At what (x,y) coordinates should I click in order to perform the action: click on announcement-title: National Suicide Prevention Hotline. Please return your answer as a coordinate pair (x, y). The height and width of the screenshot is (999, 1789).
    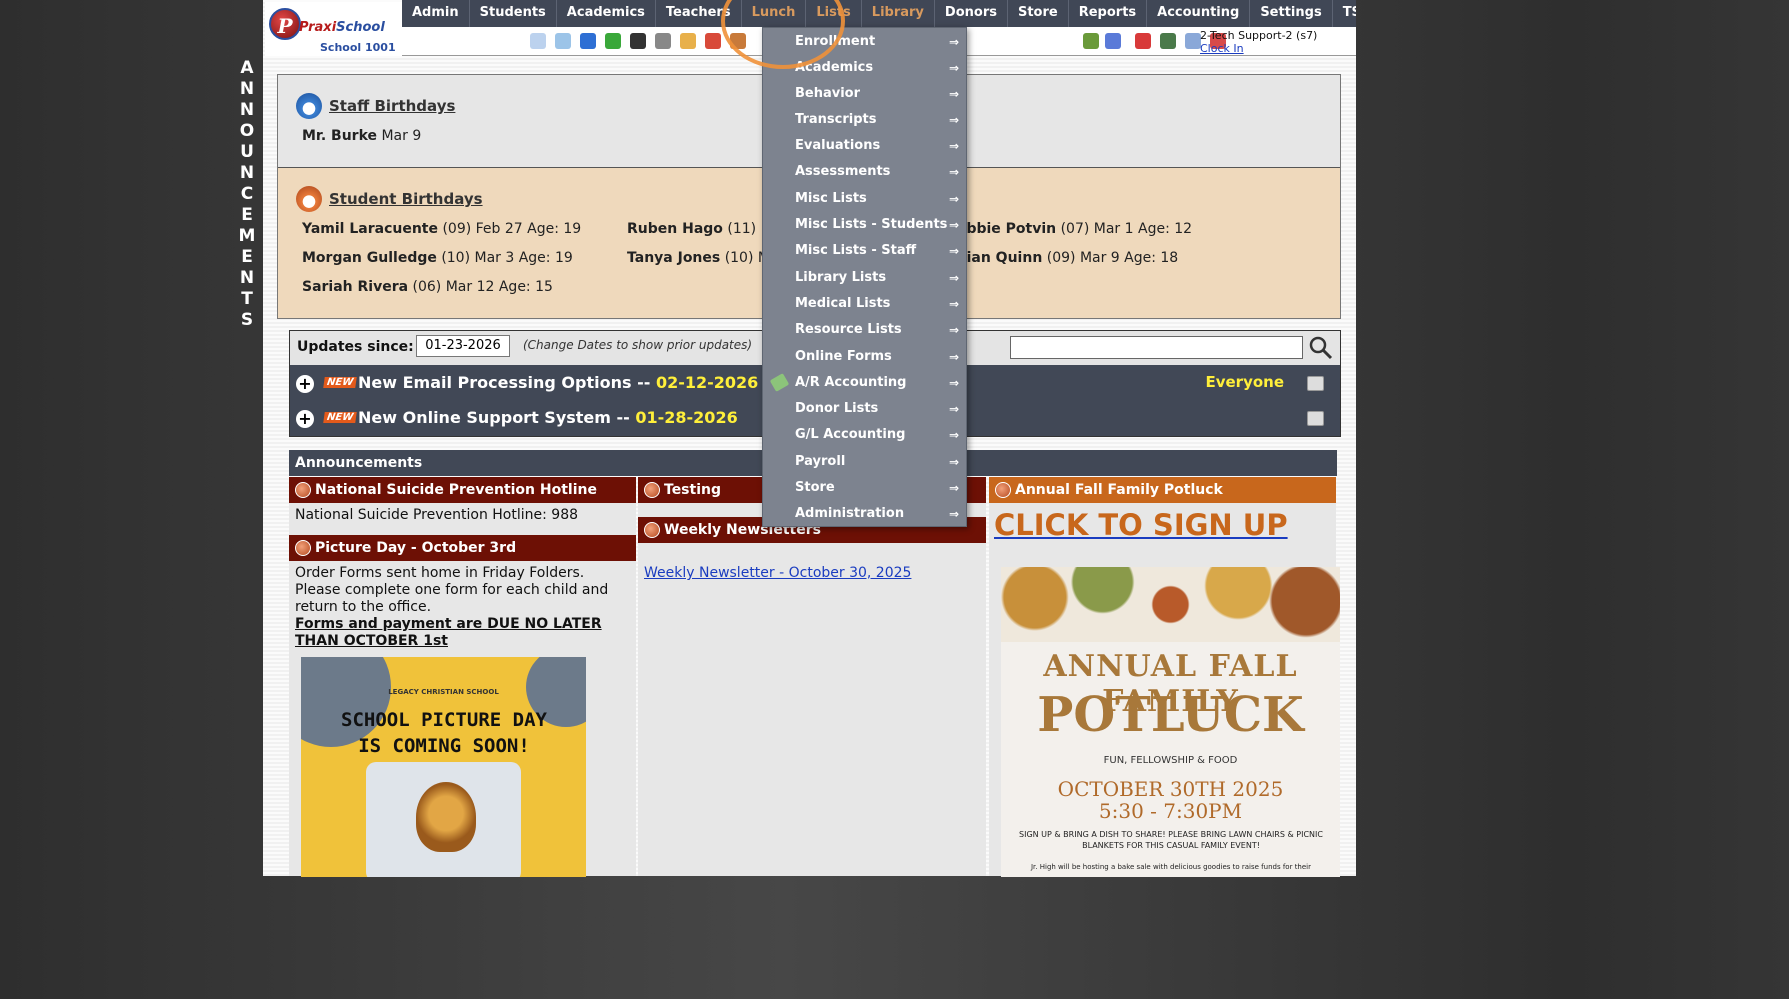
    Looking at the image, I should click on (462, 490).